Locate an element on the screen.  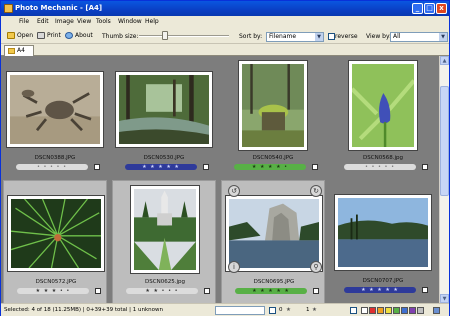
thumbnail-cell: ↺ ↻ i ⚲ DSCN0695.JPG ★ ★ ★ ★ ★ is located at coordinates (273, 241).